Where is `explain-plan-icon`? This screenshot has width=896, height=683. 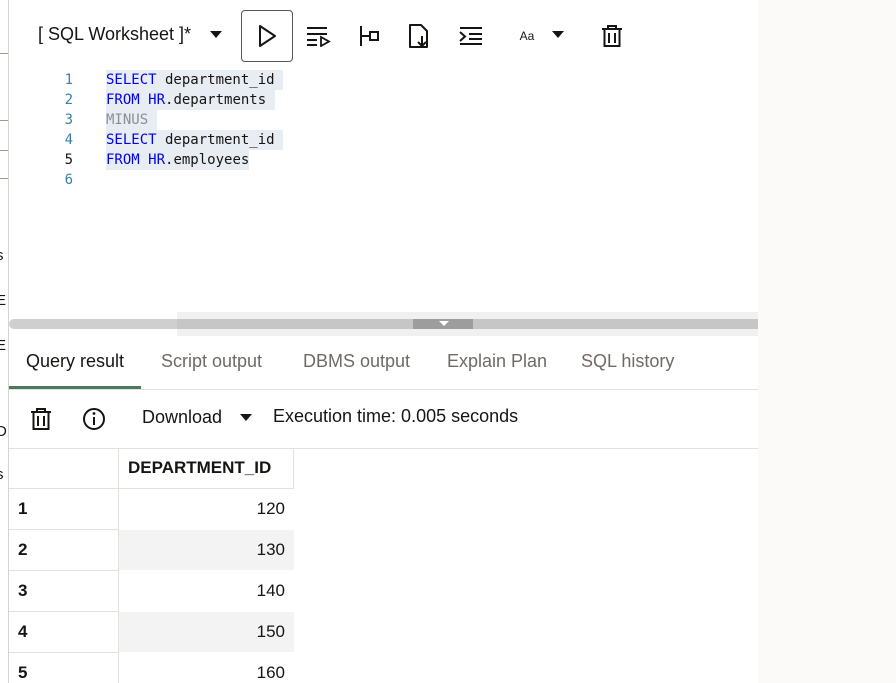 explain-plan-icon is located at coordinates (369, 36).